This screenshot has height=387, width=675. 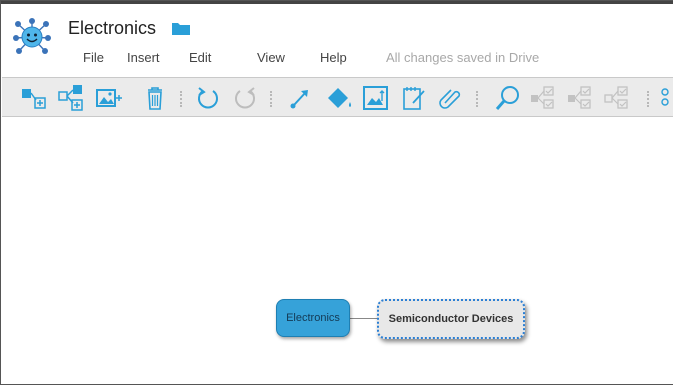 What do you see at coordinates (451, 319) in the screenshot?
I see `child-node-selected: Semiconductor Devices` at bounding box center [451, 319].